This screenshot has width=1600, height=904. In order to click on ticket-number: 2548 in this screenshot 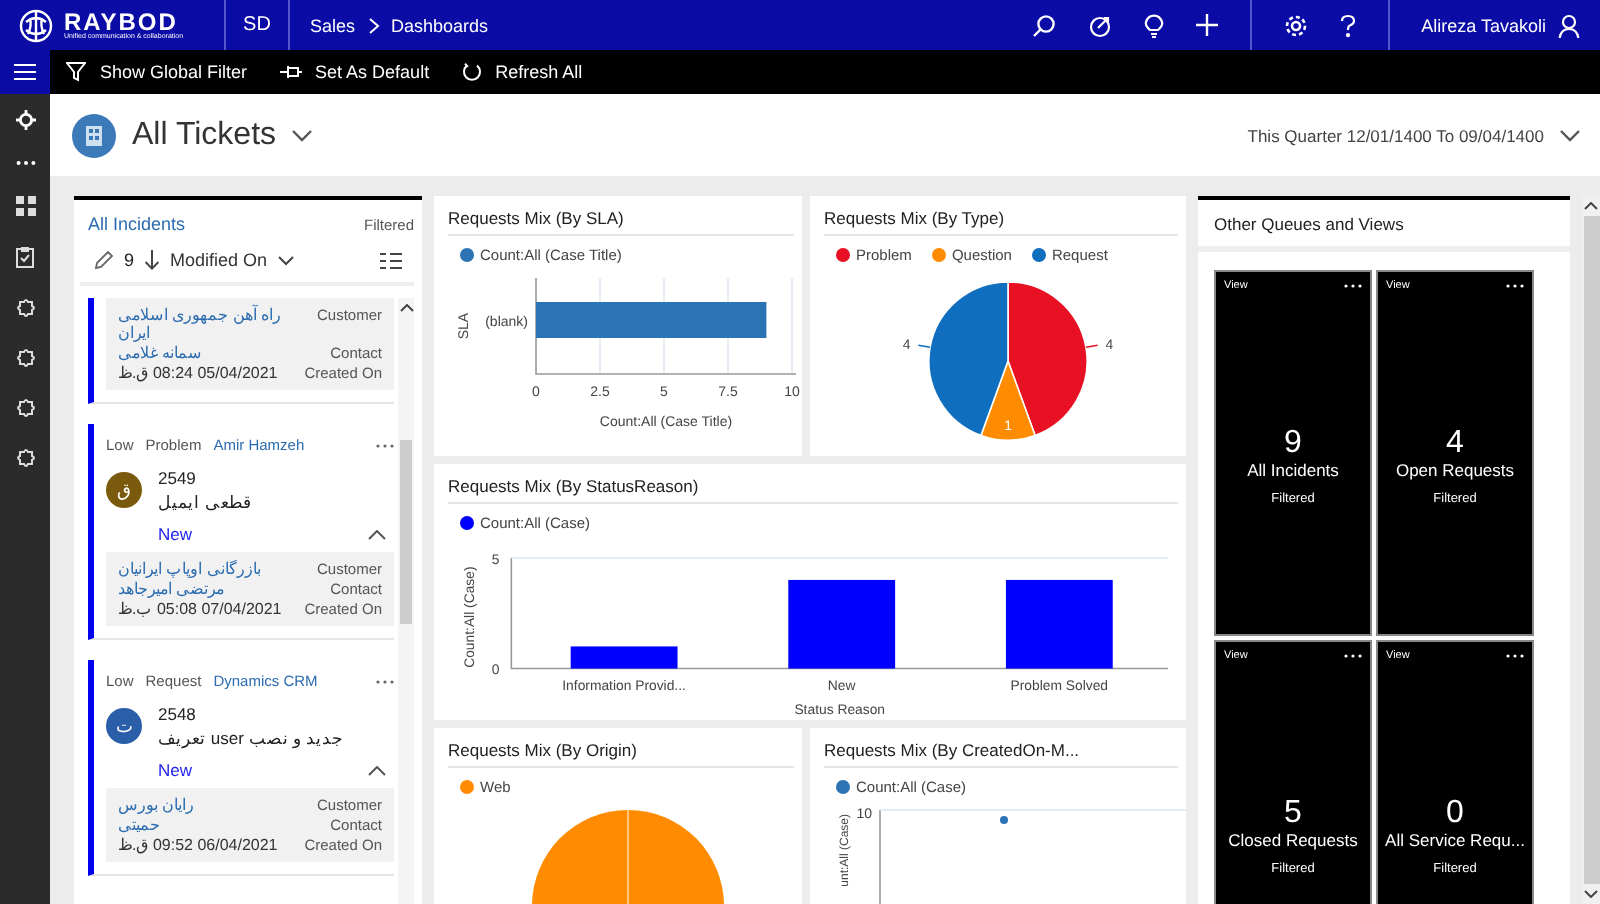, I will do `click(178, 714)`.